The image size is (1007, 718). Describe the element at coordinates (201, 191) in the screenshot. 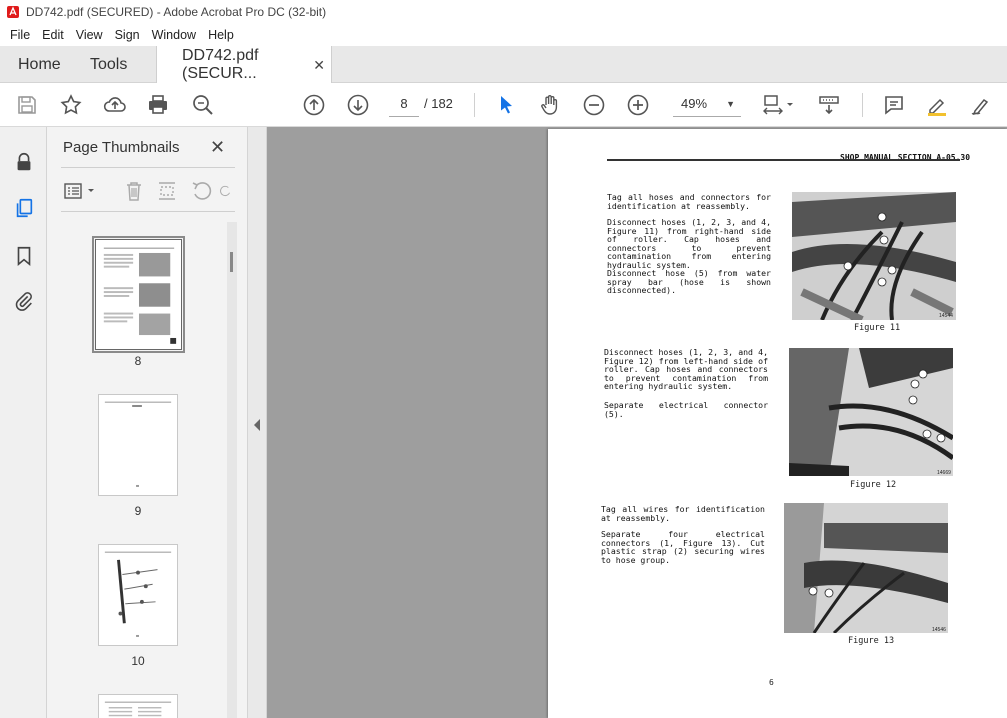

I see `rotate-counterclockwise-icon` at that location.